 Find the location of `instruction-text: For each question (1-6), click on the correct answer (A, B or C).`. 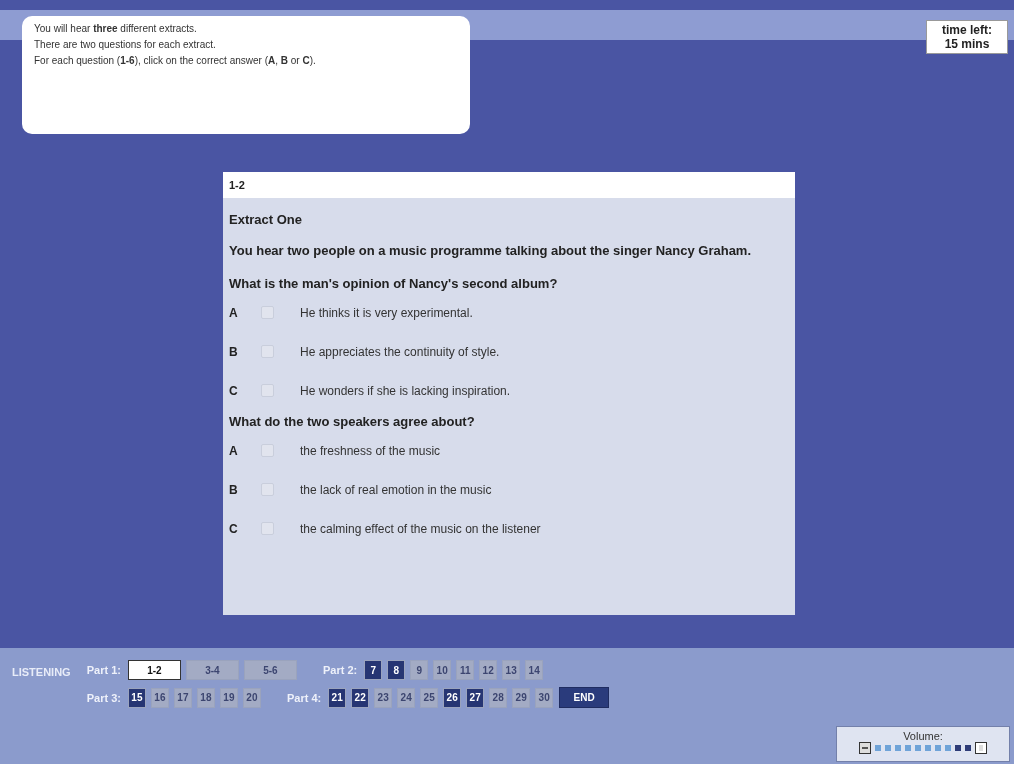

instruction-text: For each question (1-6), click on the correct answer (A, B or C). is located at coordinates (175, 61).